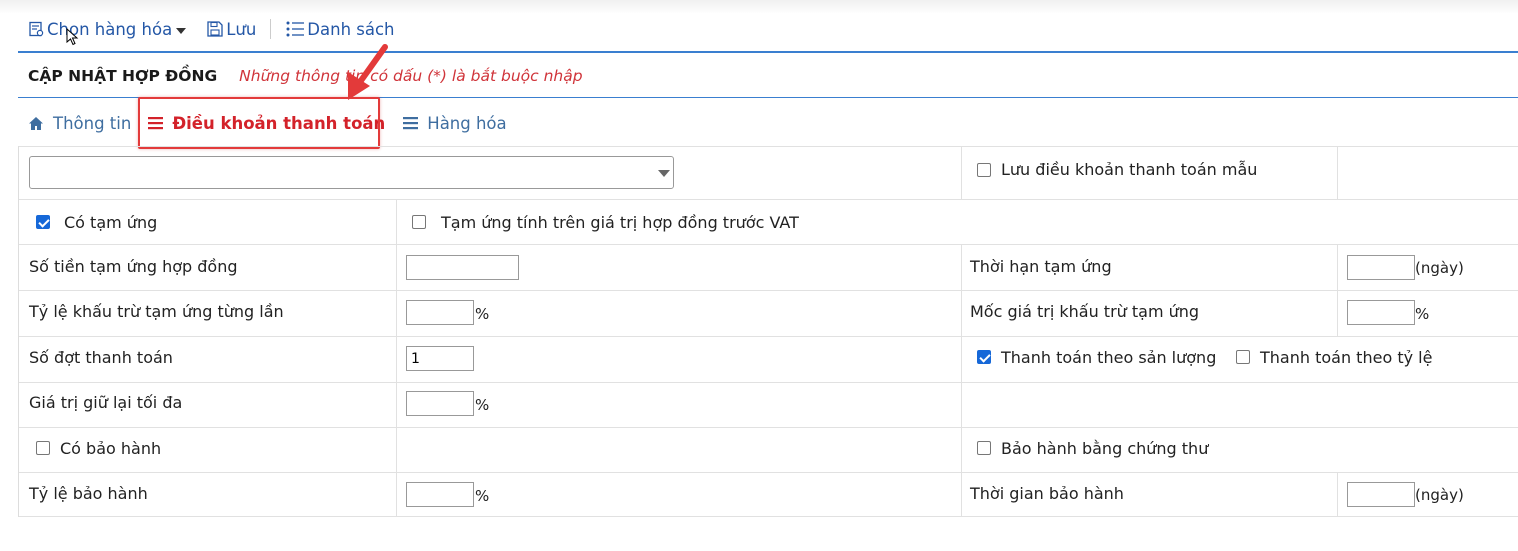  Describe the element at coordinates (1381, 267) in the screenshot. I see `advance-term-input` at that location.